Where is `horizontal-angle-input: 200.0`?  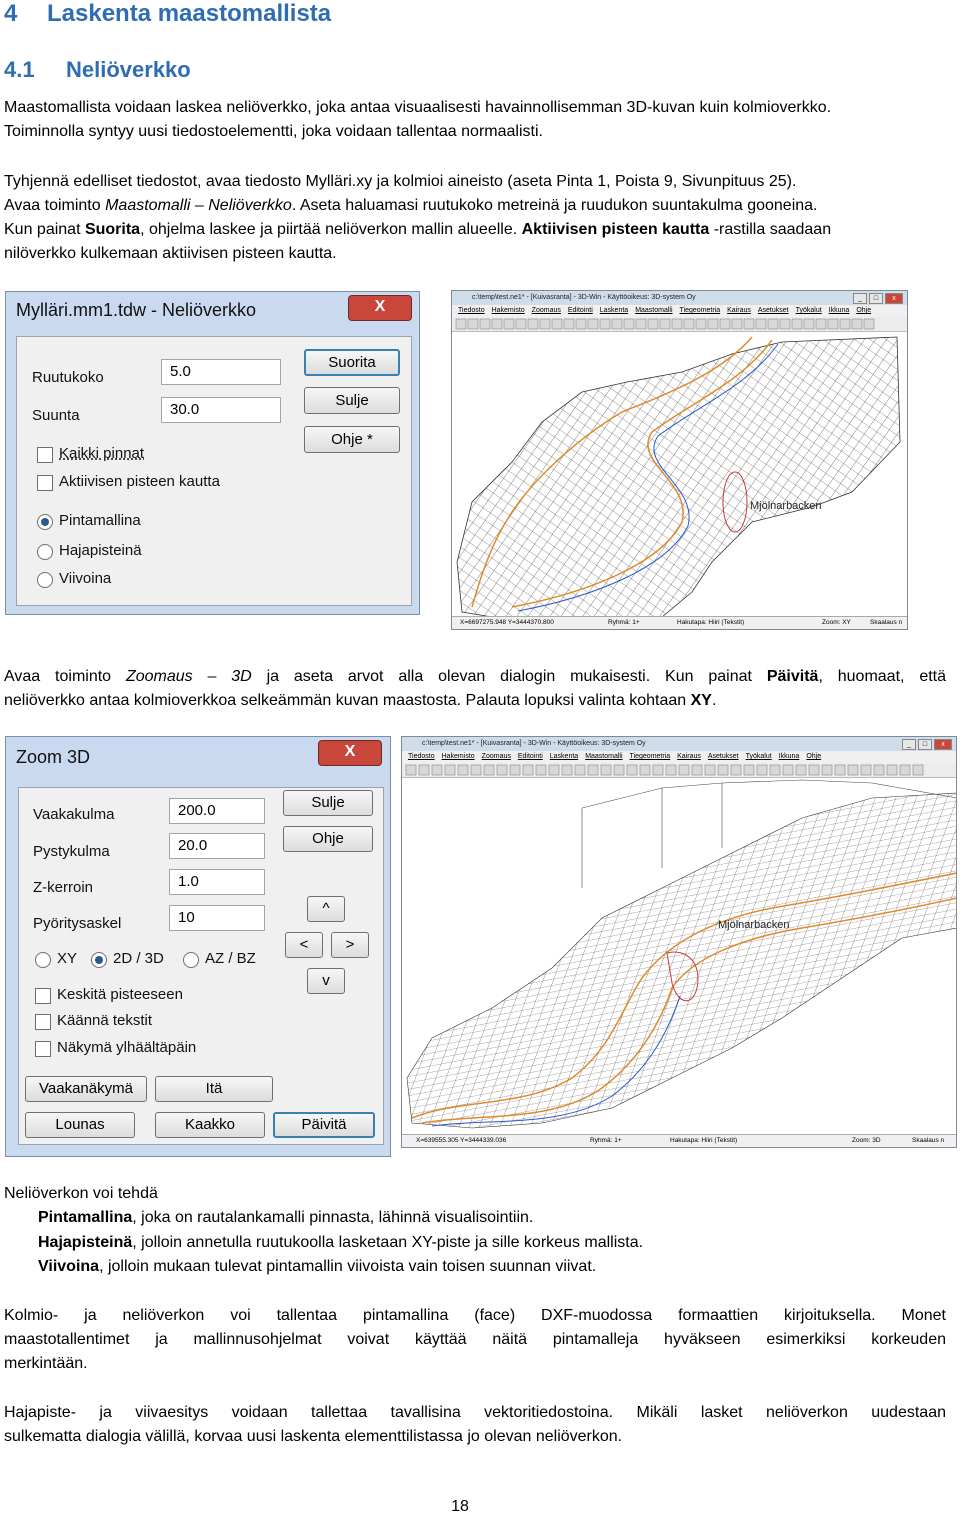 horizontal-angle-input: 200.0 is located at coordinates (217, 811).